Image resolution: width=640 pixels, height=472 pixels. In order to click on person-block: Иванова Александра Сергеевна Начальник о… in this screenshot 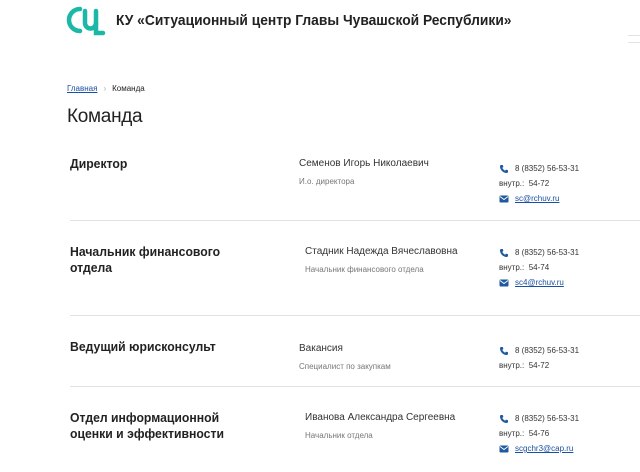, I will do `click(380, 426)`.